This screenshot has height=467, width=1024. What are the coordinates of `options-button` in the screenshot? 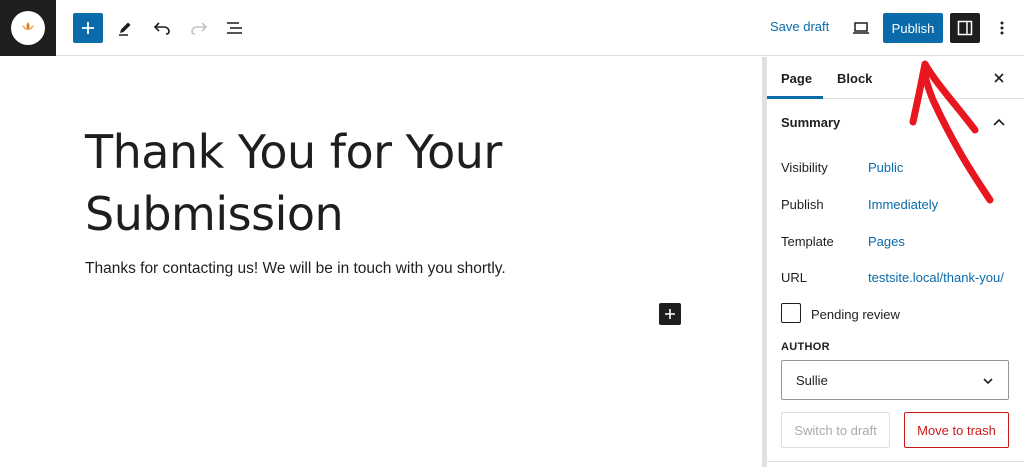 It's located at (1002, 28).